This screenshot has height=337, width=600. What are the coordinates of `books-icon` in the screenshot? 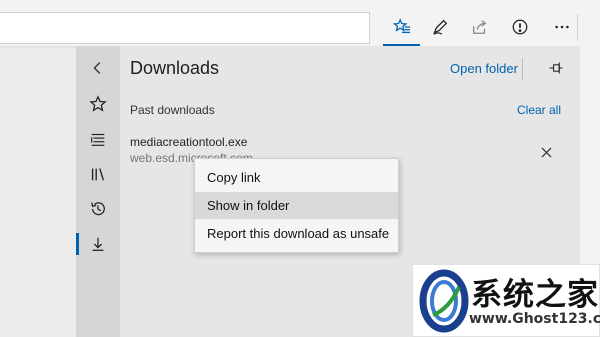 It's located at (98, 174).